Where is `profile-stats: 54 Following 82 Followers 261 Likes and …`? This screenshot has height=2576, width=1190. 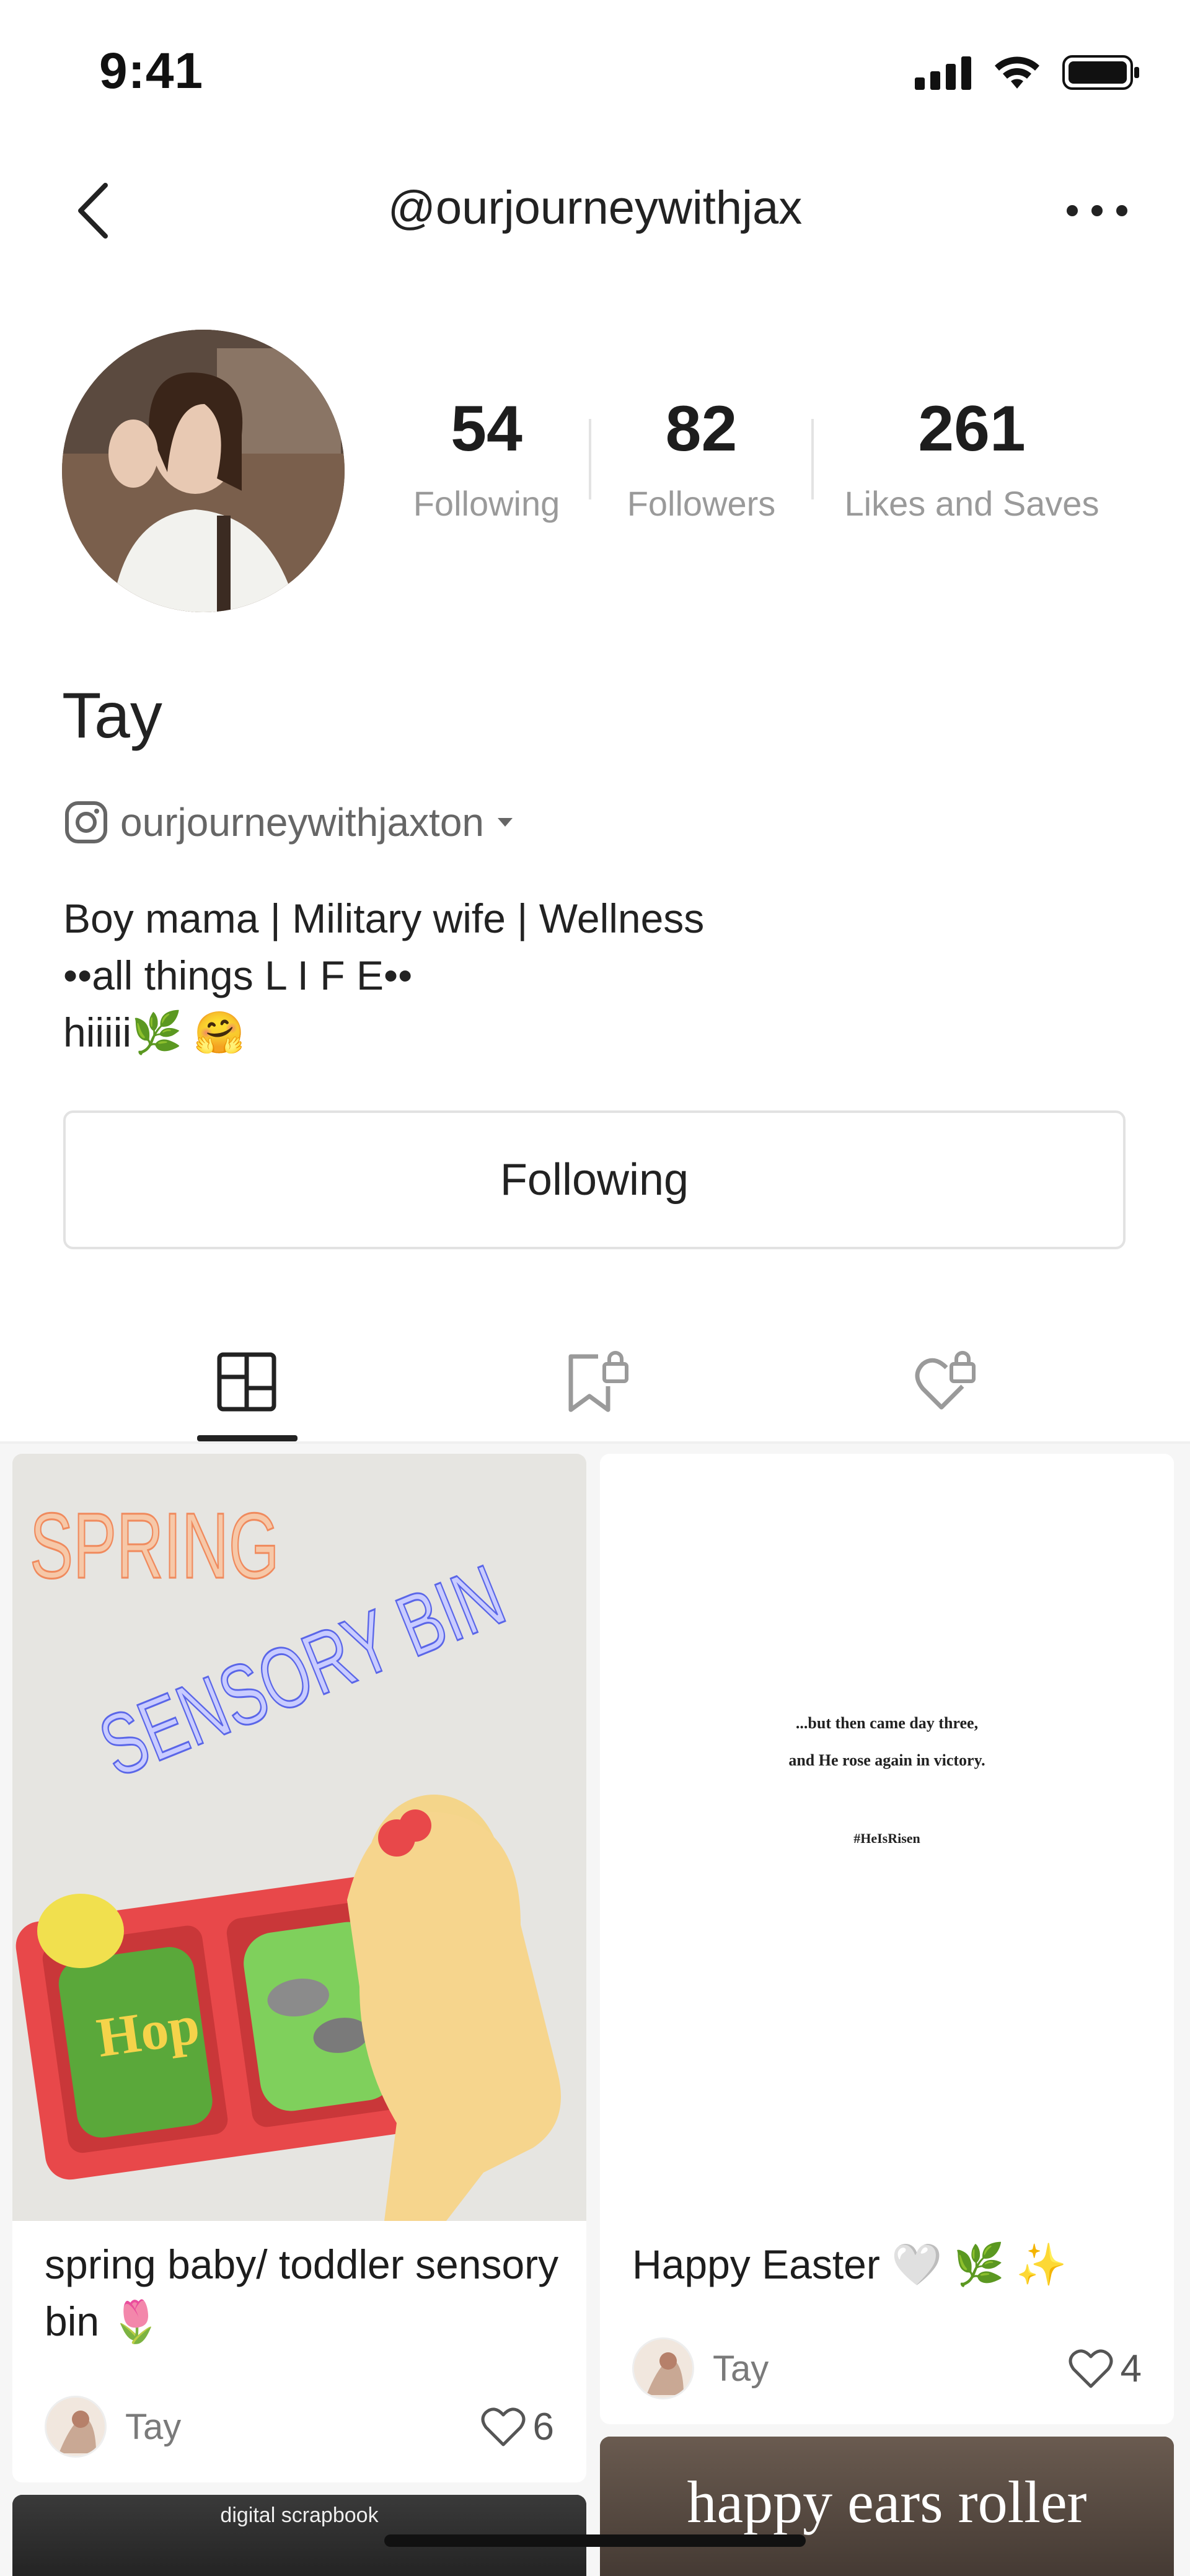
profile-stats: 54 Following 82 Followers 261 Likes and … is located at coordinates (762, 471).